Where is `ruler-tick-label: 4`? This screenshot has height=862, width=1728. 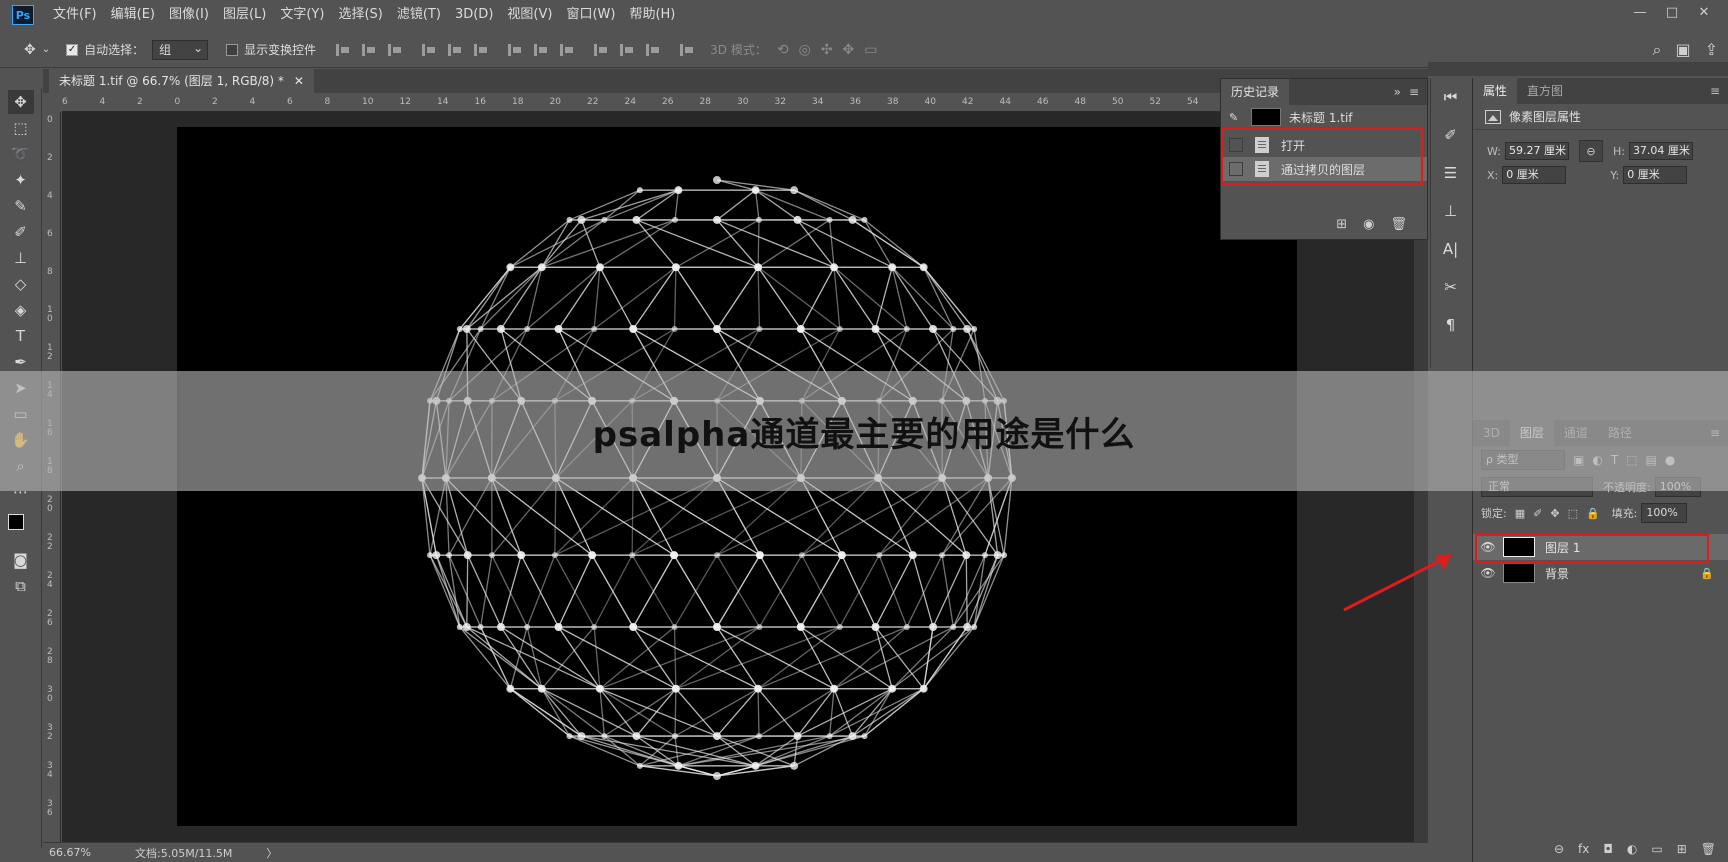 ruler-tick-label: 4 is located at coordinates (102, 102).